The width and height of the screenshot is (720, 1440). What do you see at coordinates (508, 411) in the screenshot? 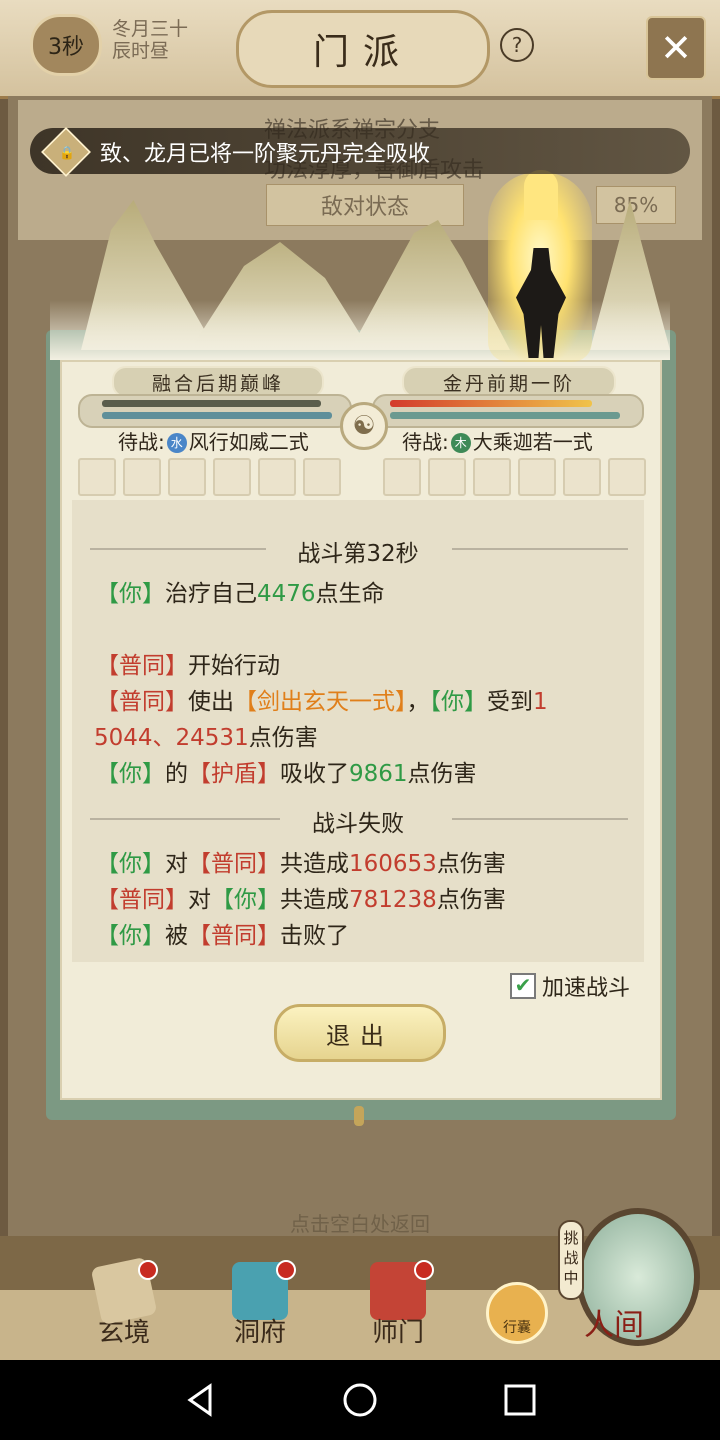
I see `enemy-bars` at bounding box center [508, 411].